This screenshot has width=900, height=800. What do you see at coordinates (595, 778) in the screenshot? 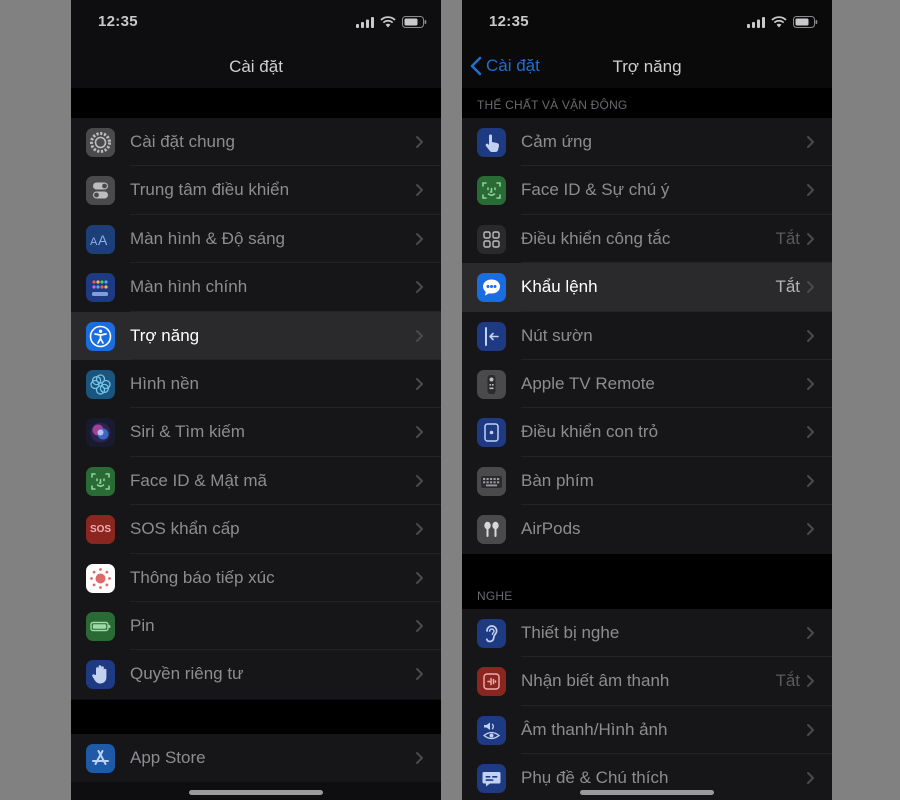
I see `row-label: Phụ đề & Chú thích` at bounding box center [595, 778].